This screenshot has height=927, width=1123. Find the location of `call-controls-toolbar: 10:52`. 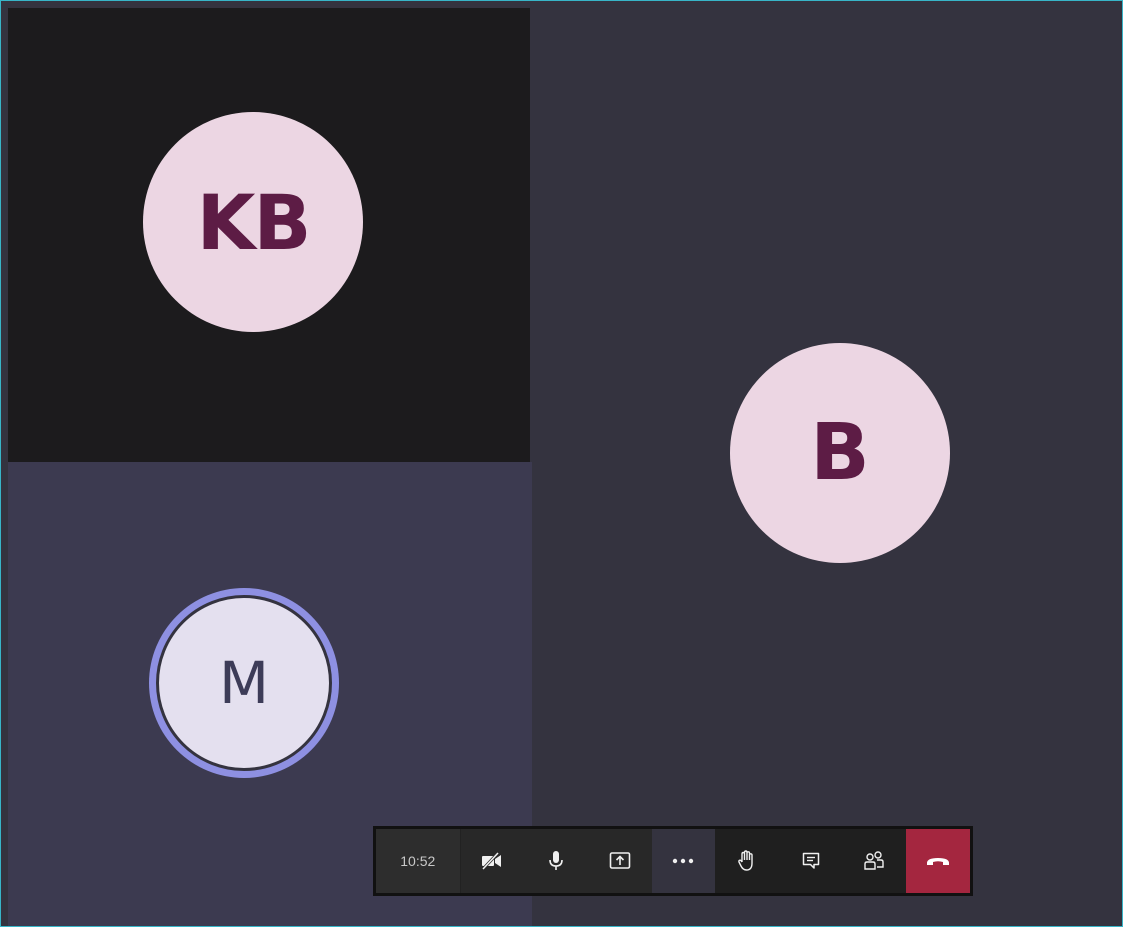

call-controls-toolbar: 10:52 is located at coordinates (673, 861).